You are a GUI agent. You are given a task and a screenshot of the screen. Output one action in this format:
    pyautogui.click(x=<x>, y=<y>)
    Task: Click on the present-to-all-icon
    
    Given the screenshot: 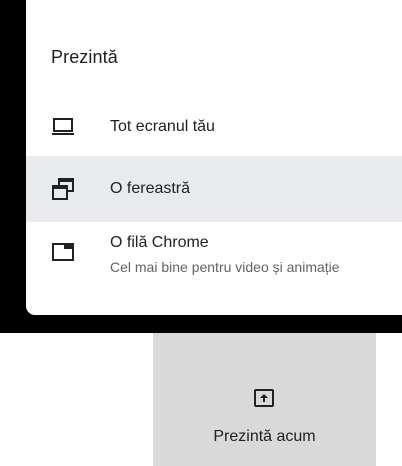 What is the action you would take?
    pyautogui.click(x=264, y=398)
    